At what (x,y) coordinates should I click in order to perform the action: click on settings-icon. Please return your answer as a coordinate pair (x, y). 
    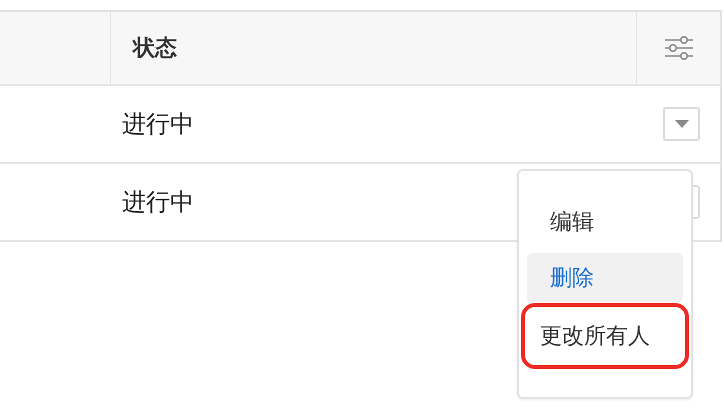
    Looking at the image, I should click on (679, 48).